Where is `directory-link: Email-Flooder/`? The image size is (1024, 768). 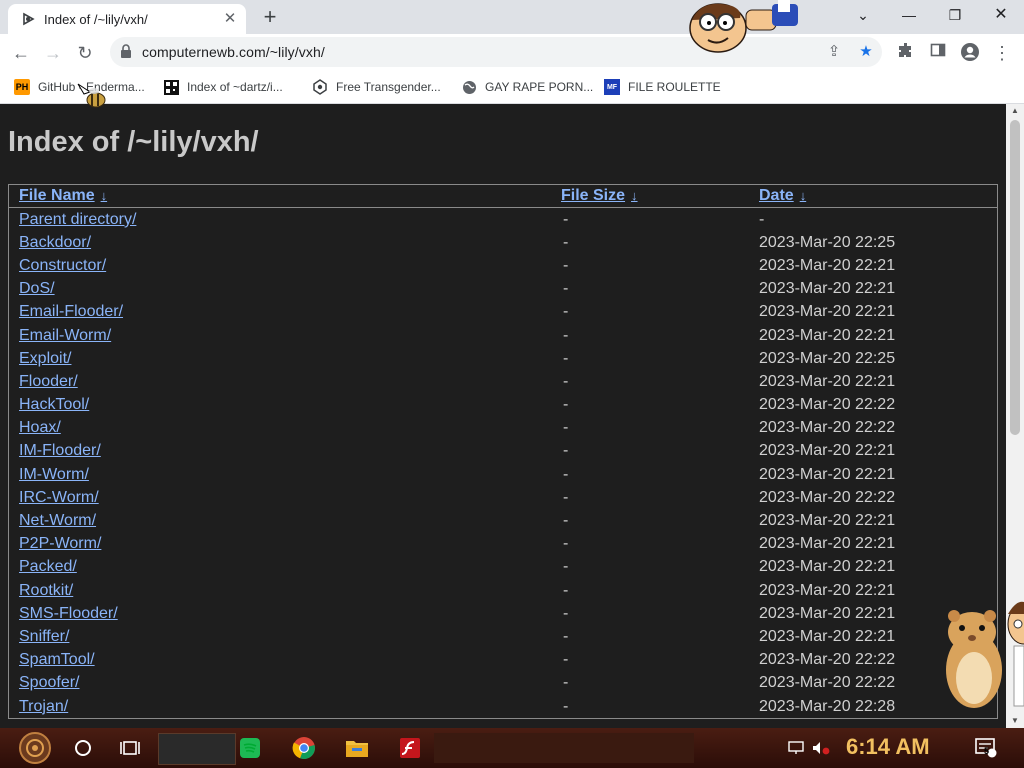 directory-link: Email-Flooder/ is located at coordinates (71, 311).